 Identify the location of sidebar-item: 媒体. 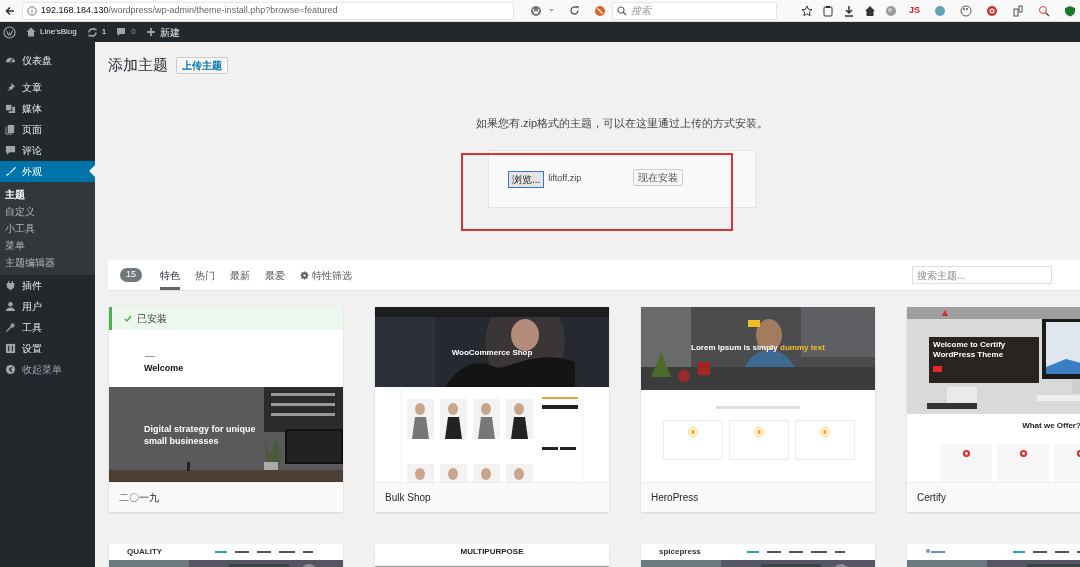
(47, 108).